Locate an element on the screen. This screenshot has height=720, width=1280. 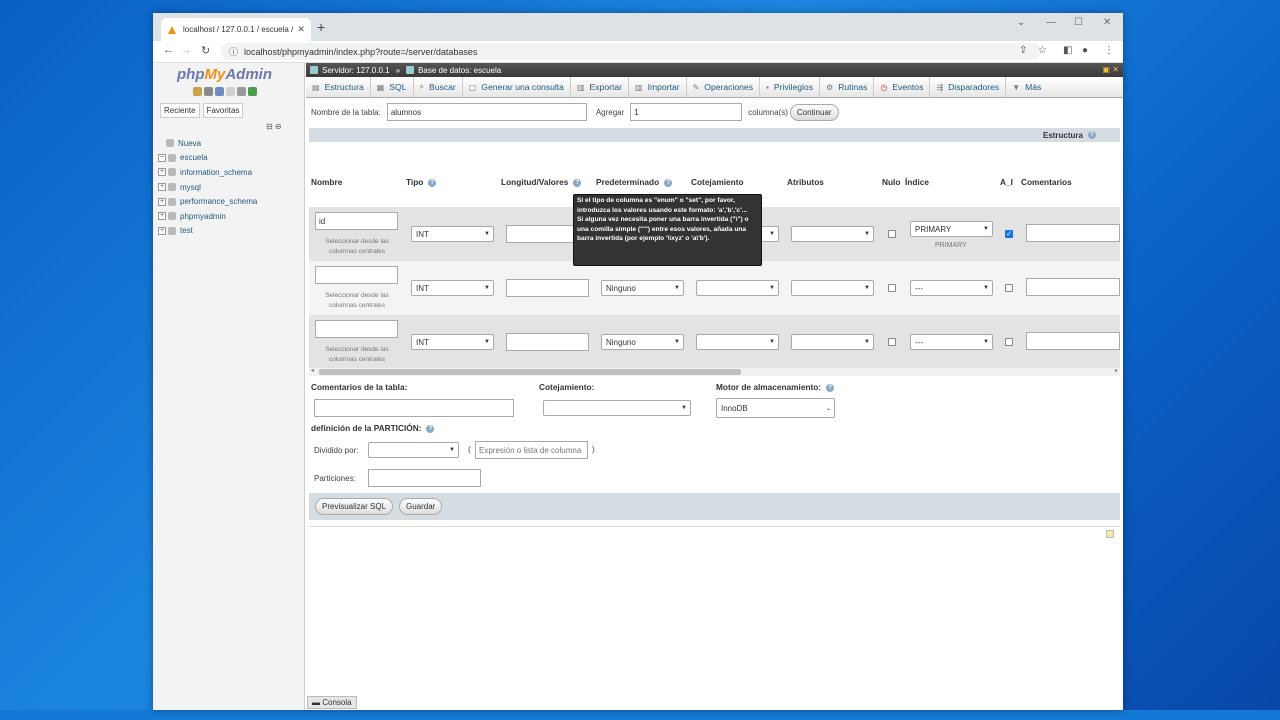
tab-triggers: ⇶ Disparadores is located at coordinates (968, 87).